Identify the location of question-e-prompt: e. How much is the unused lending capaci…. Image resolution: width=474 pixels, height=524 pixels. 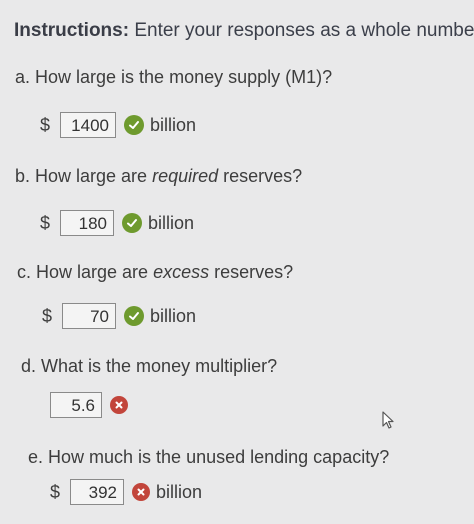
(209, 457).